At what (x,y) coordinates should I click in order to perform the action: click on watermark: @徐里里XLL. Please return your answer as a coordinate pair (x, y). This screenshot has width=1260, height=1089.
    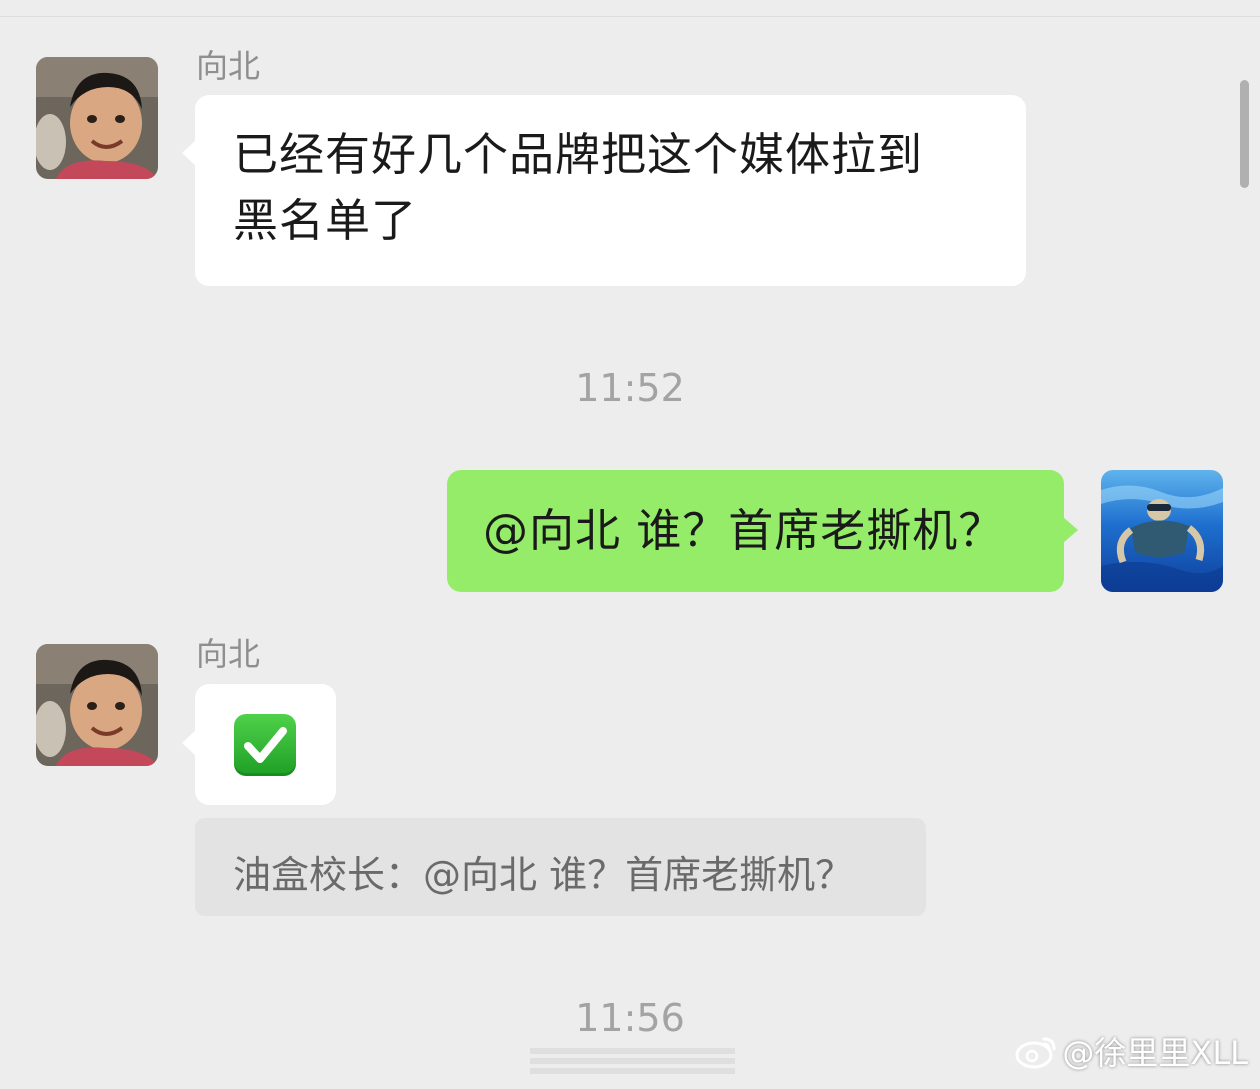
    Looking at the image, I should click on (1131, 1052).